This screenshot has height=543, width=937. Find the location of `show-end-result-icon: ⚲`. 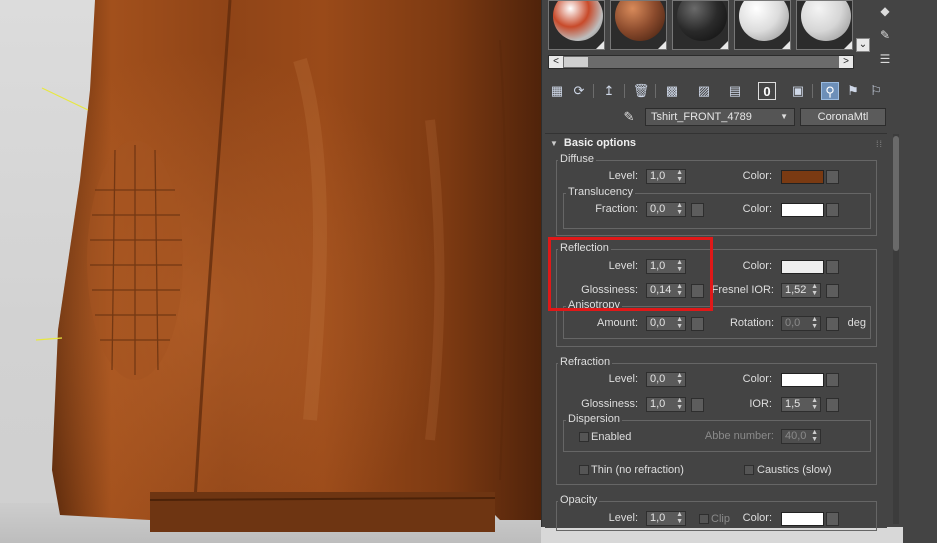

show-end-result-icon: ⚲ is located at coordinates (830, 91).